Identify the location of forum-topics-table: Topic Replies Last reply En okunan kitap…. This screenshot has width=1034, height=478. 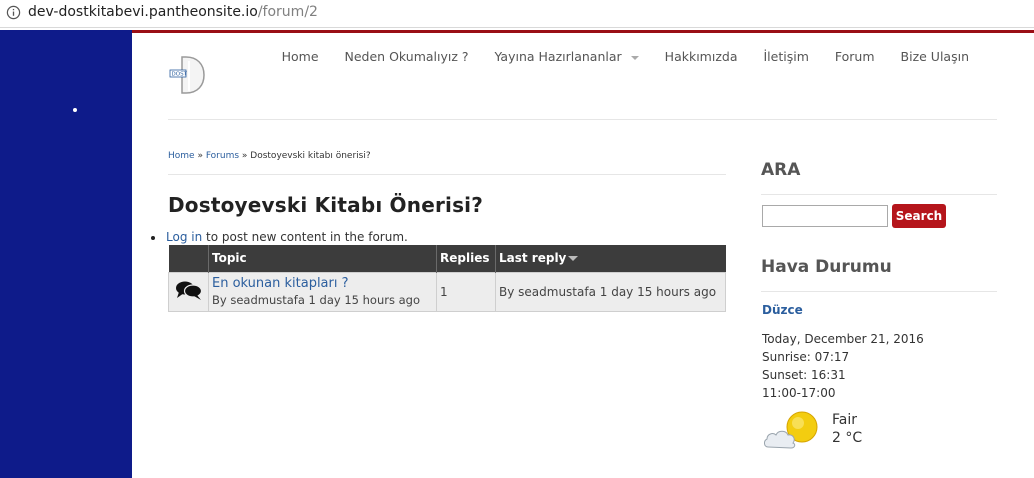
(447, 278).